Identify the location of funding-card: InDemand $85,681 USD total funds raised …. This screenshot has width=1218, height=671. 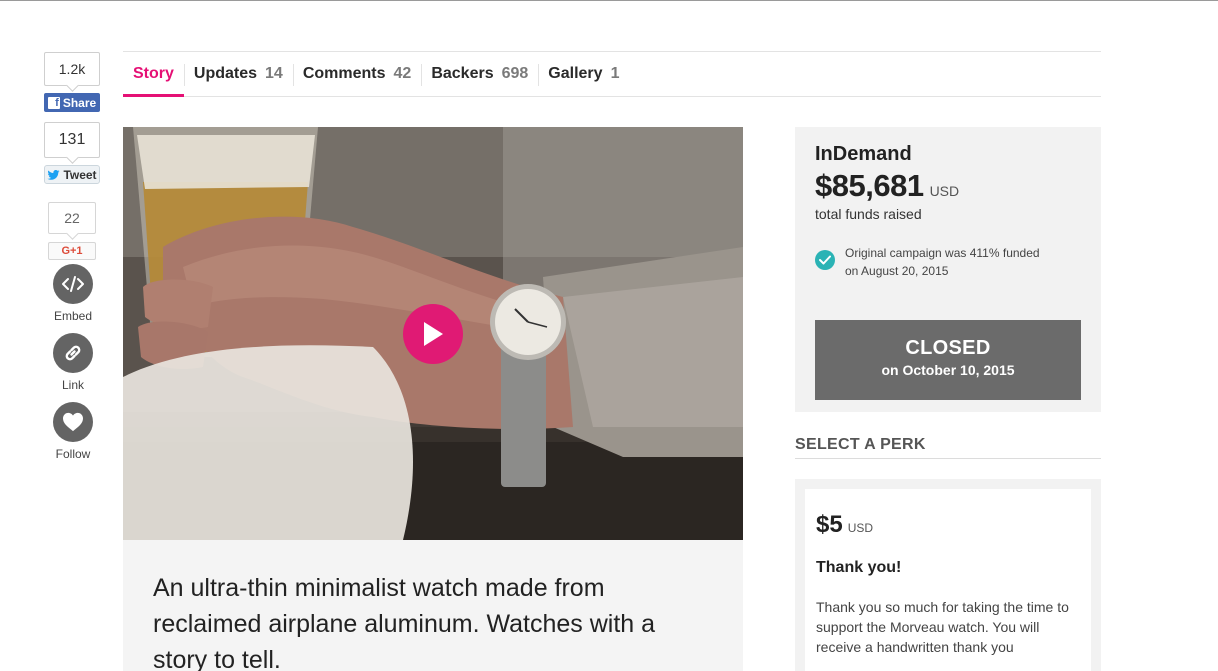
(948, 269).